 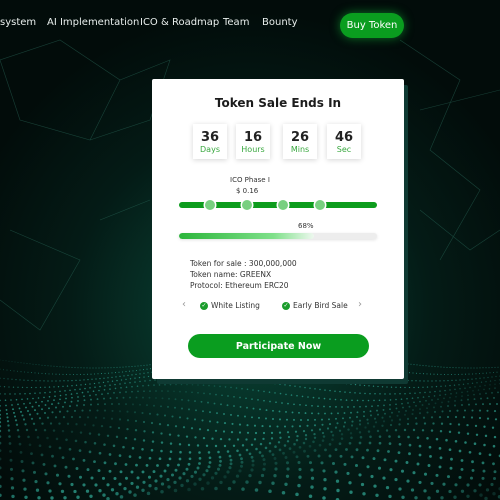 I want to click on nav-item-team: Team, so click(x=236, y=22).